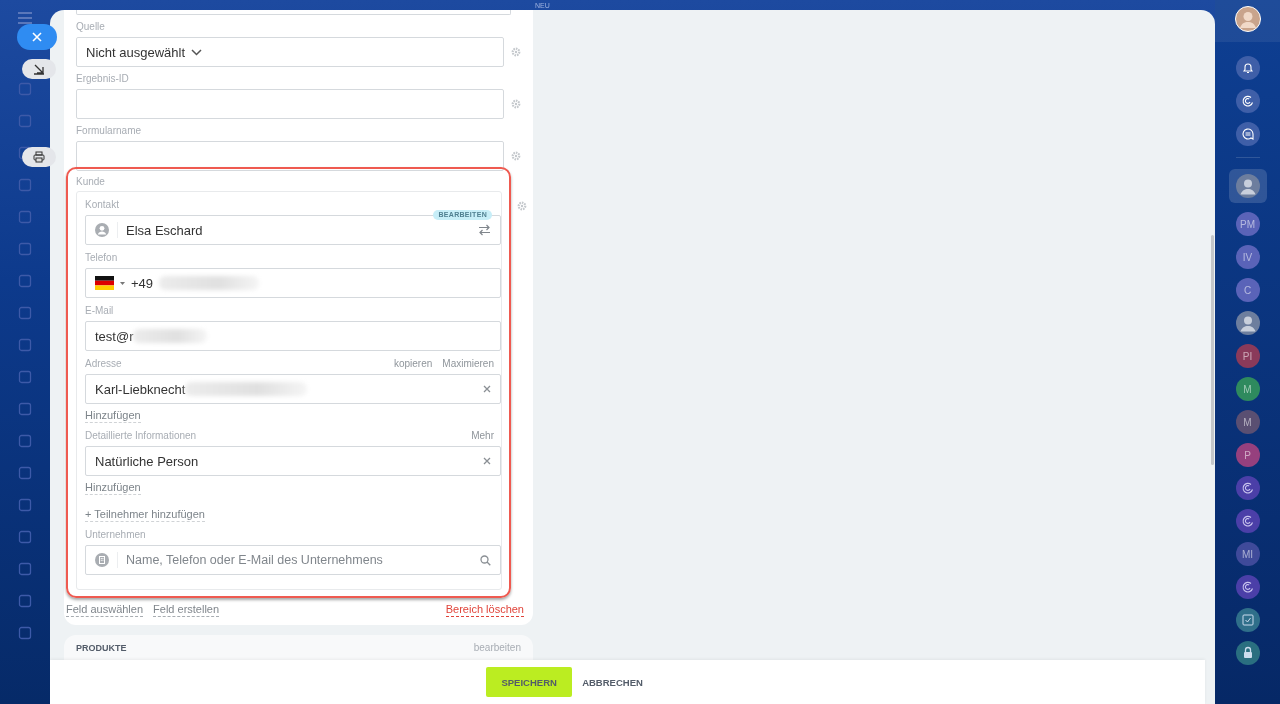 This screenshot has width=1280, height=704. Describe the element at coordinates (99, 311) in the screenshot. I see `field-label: E-Mail` at that location.